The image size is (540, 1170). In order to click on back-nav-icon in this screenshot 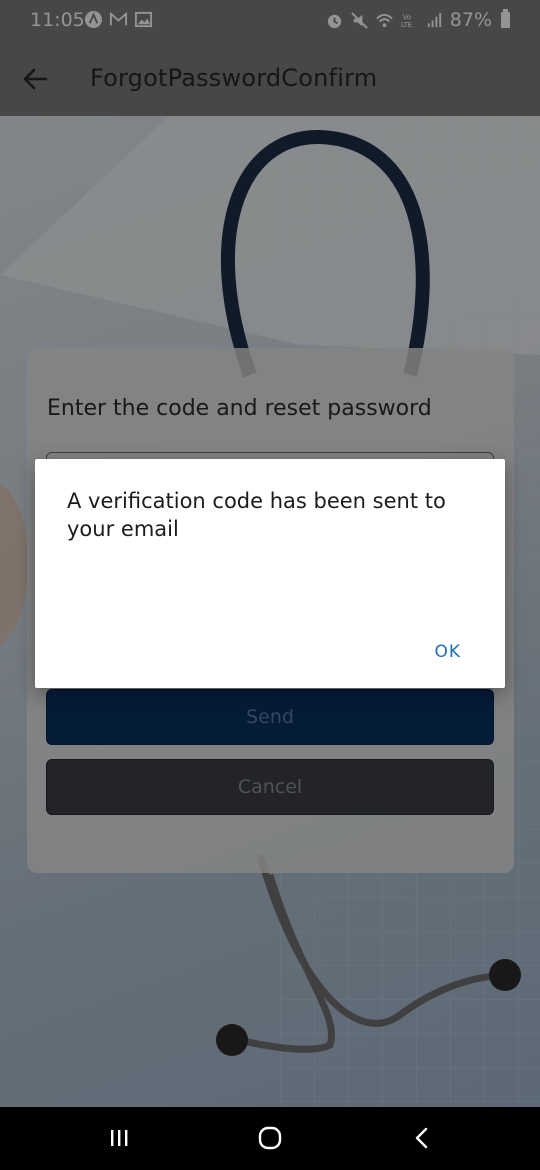, I will do `click(422, 1138)`.